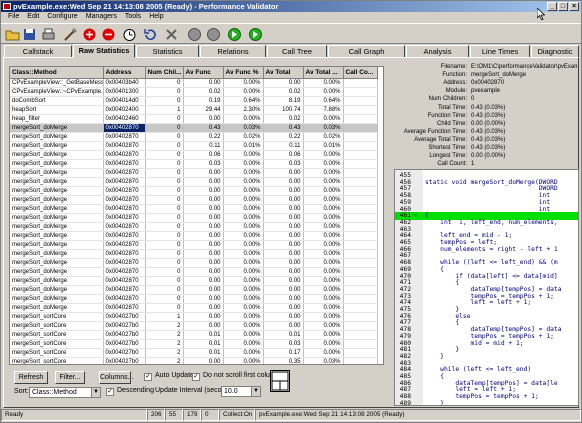  I want to click on column-header: Address, so click(124, 73).